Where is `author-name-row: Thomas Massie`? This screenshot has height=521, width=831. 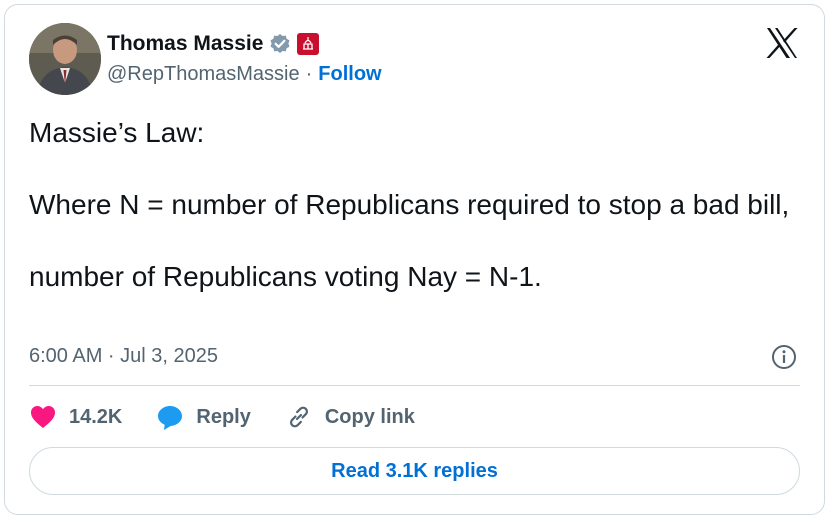
author-name-row: Thomas Massie is located at coordinates (213, 44).